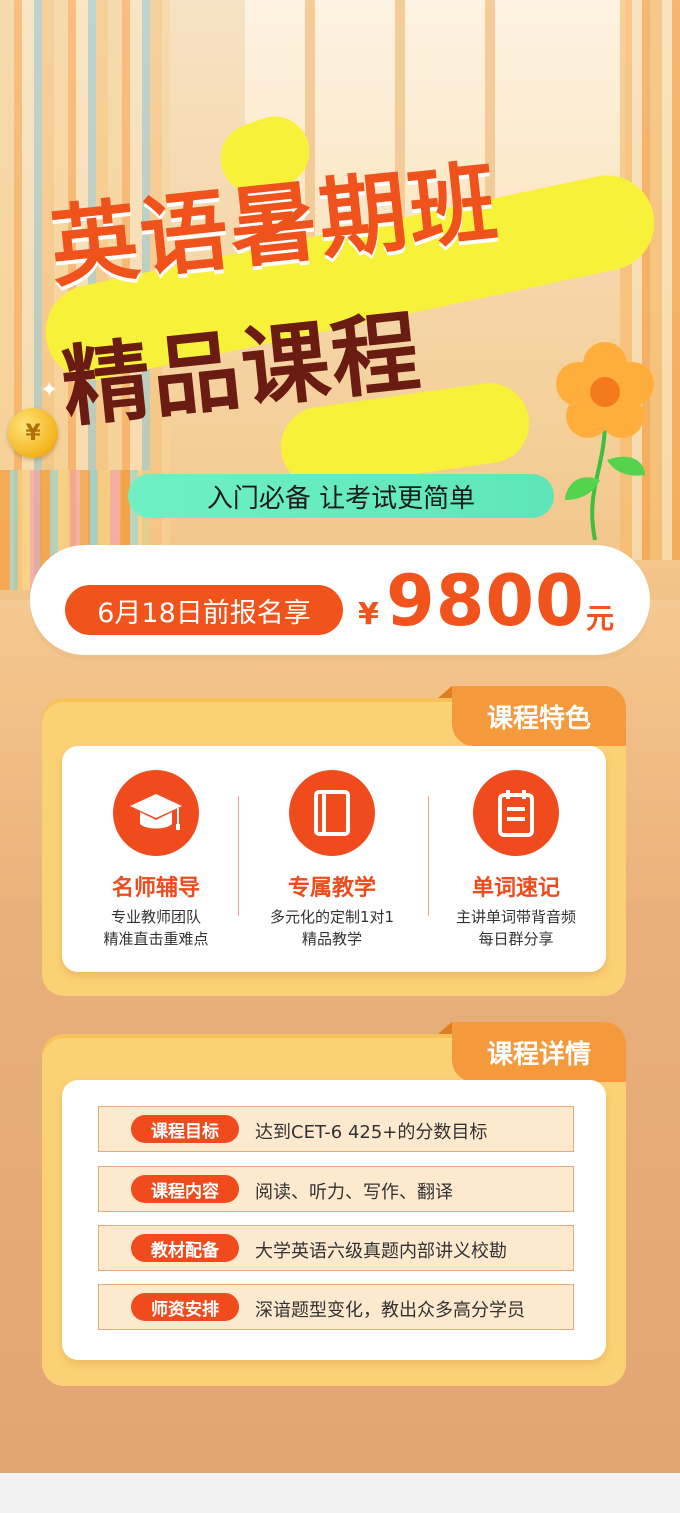 The image size is (680, 1513). I want to click on detail-row: 课程内容 阅读、听力、写作、翻译, so click(336, 1189).